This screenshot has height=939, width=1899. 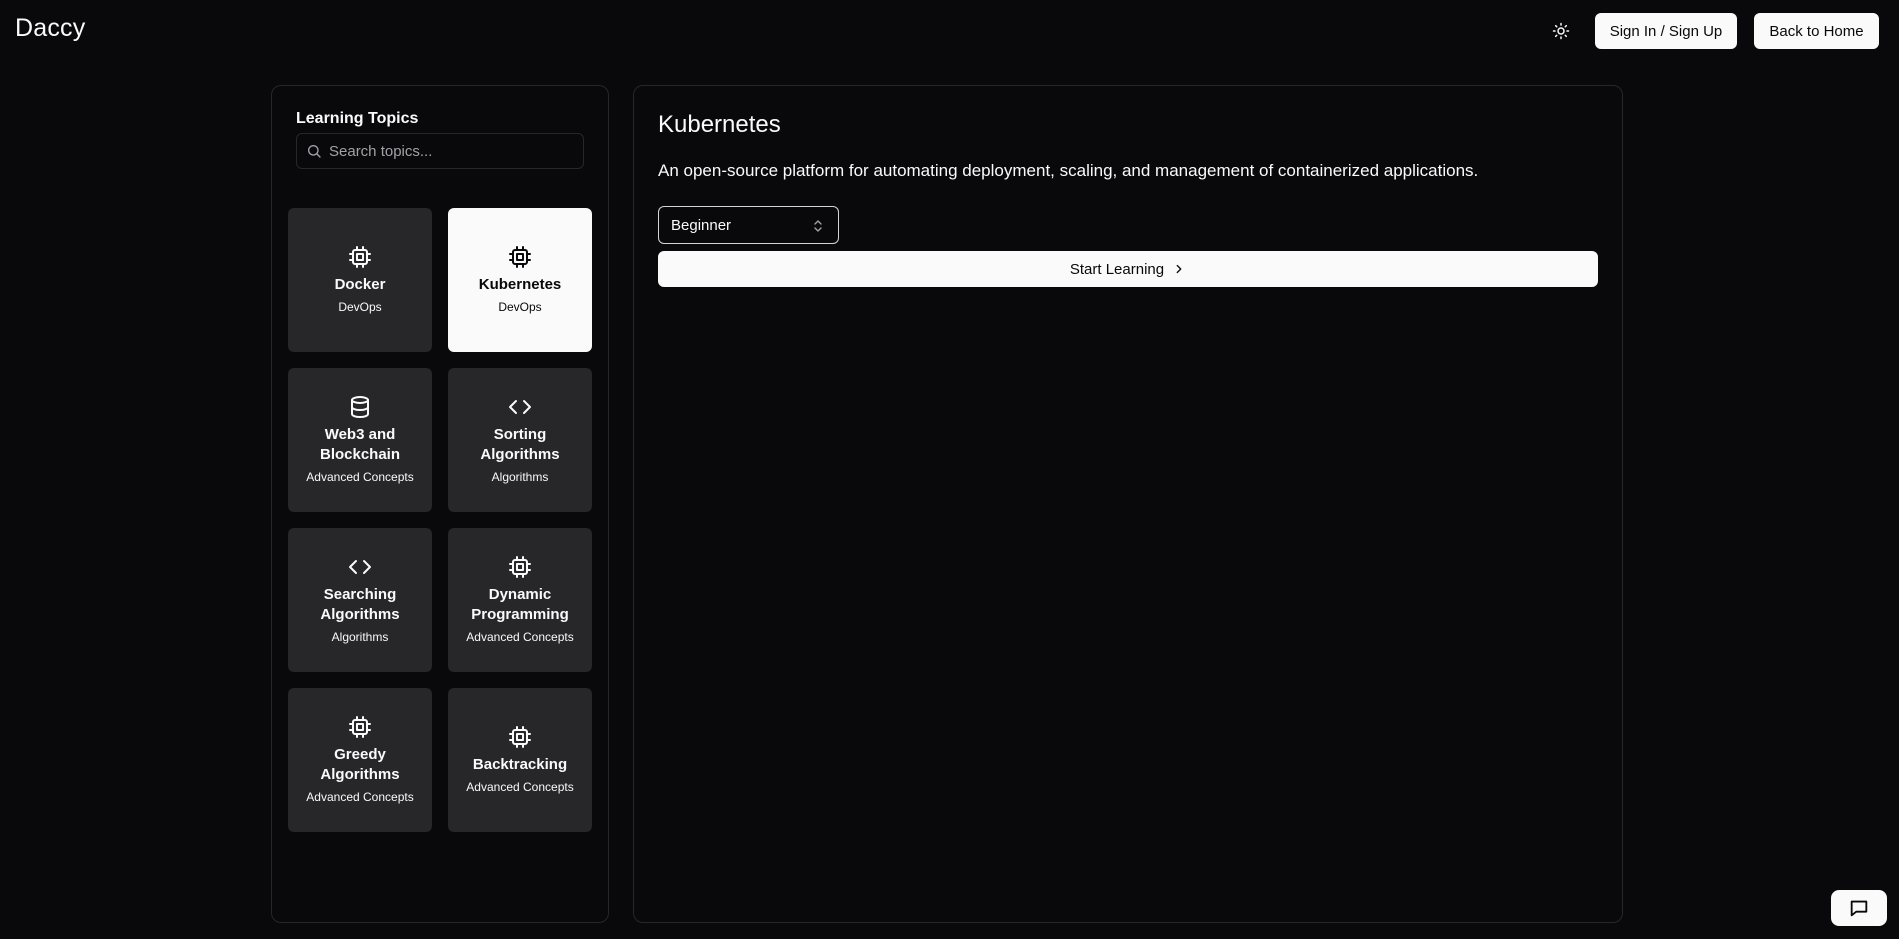 I want to click on sign-in-button: Sign In / Sign Up, so click(x=1666, y=31).